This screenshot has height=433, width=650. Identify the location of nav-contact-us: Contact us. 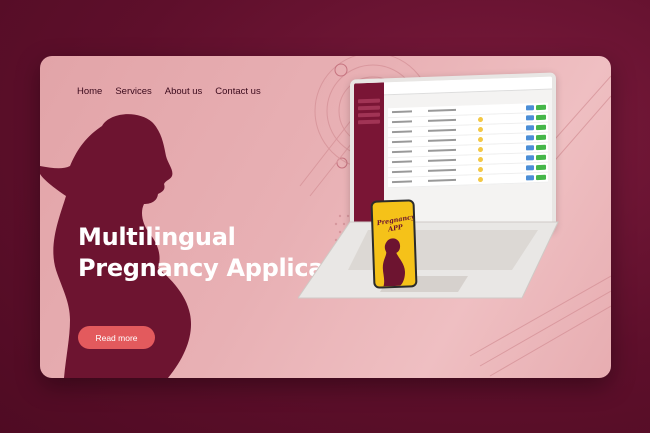
(237, 91).